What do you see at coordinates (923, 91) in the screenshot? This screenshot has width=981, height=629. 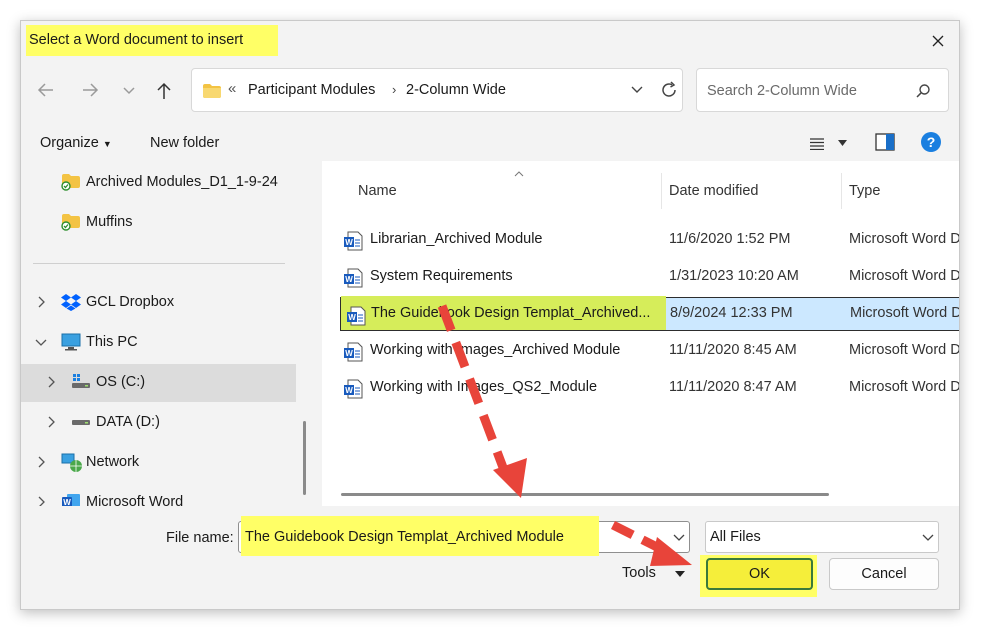 I see `search-icon` at bounding box center [923, 91].